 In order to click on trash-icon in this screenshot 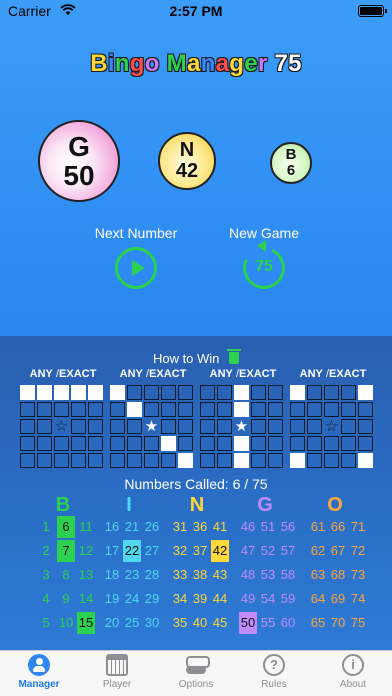, I will do `click(234, 356)`.